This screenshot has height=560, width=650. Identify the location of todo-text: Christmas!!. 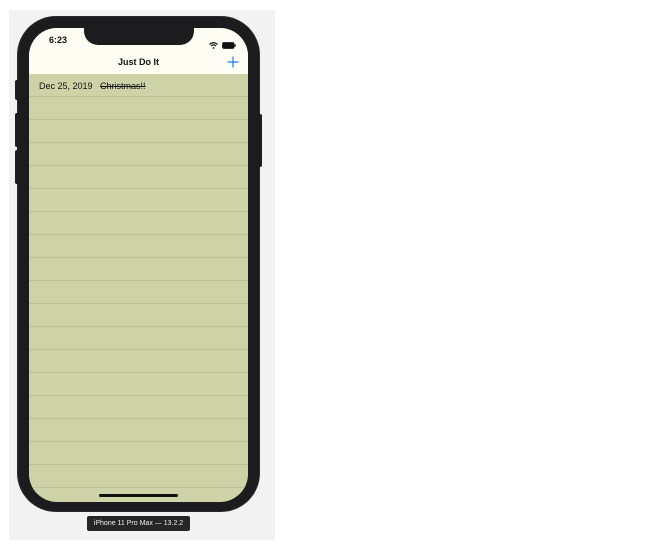
(123, 86).